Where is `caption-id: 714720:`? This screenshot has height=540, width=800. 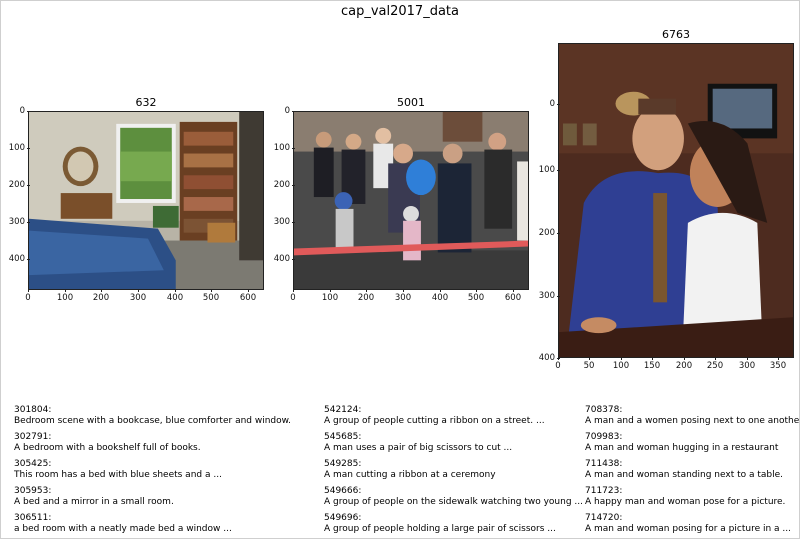 caption-id: 714720: is located at coordinates (604, 518).